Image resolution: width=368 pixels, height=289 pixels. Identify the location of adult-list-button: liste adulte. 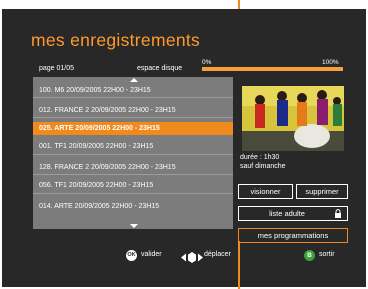
(293, 213).